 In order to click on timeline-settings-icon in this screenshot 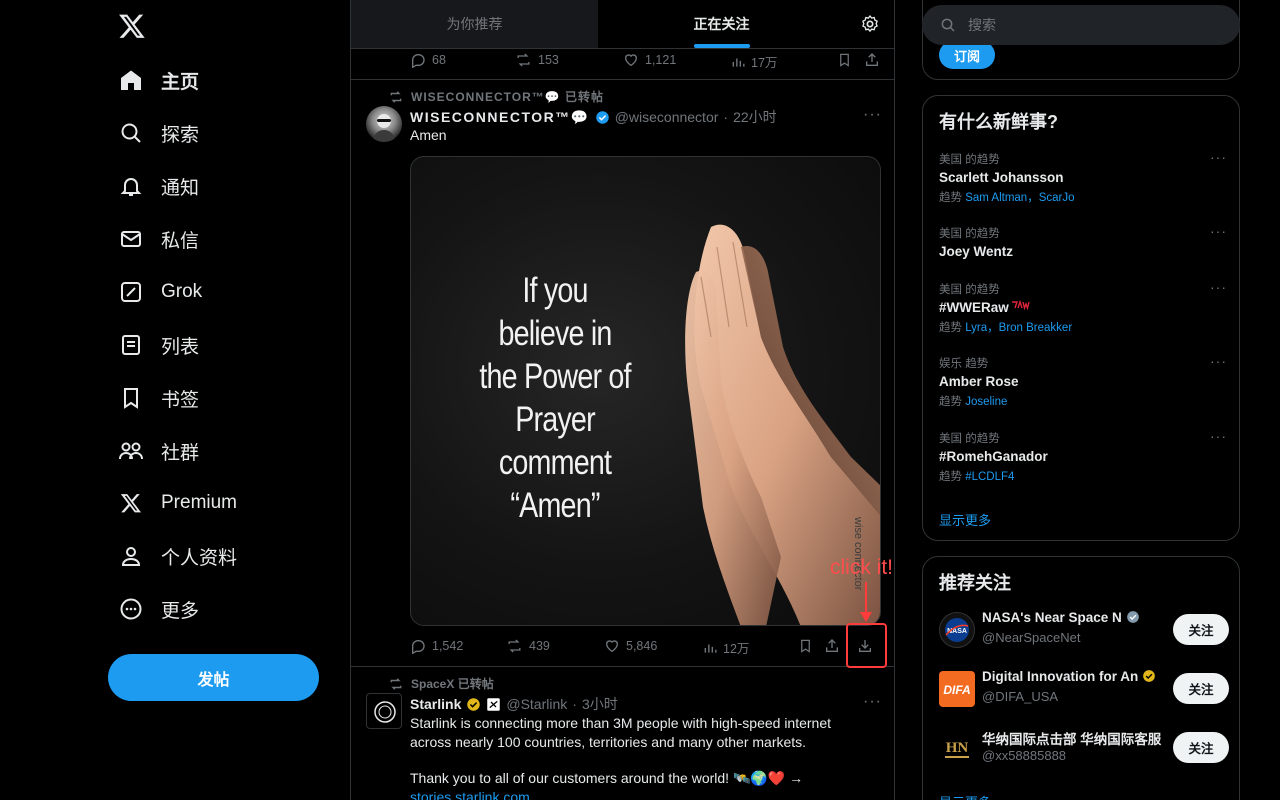, I will do `click(869, 24)`.